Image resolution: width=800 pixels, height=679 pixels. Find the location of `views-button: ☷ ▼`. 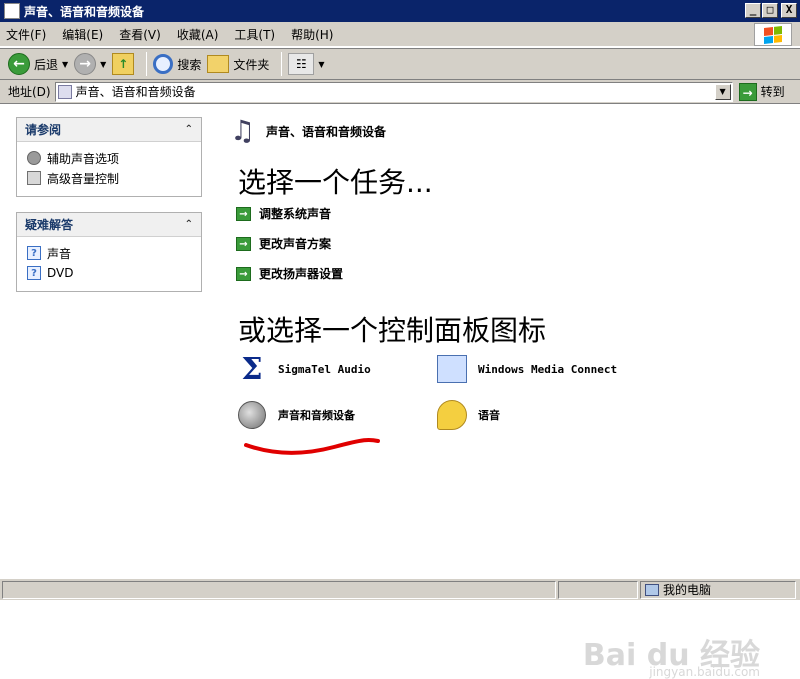

views-button: ☷ ▼ is located at coordinates (306, 64).